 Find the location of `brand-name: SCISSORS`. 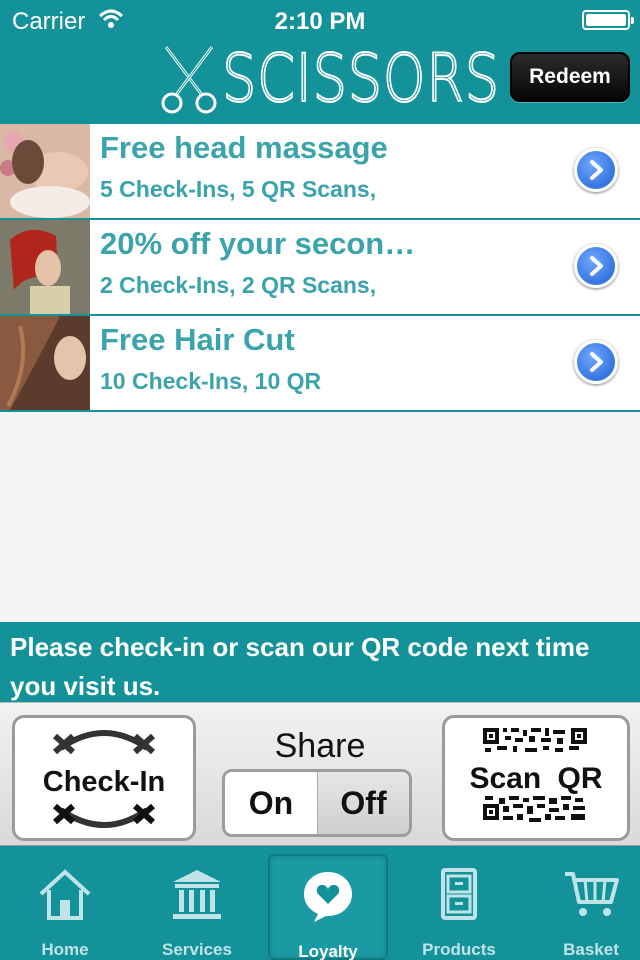

brand-name: SCISSORS is located at coordinates (360, 78).